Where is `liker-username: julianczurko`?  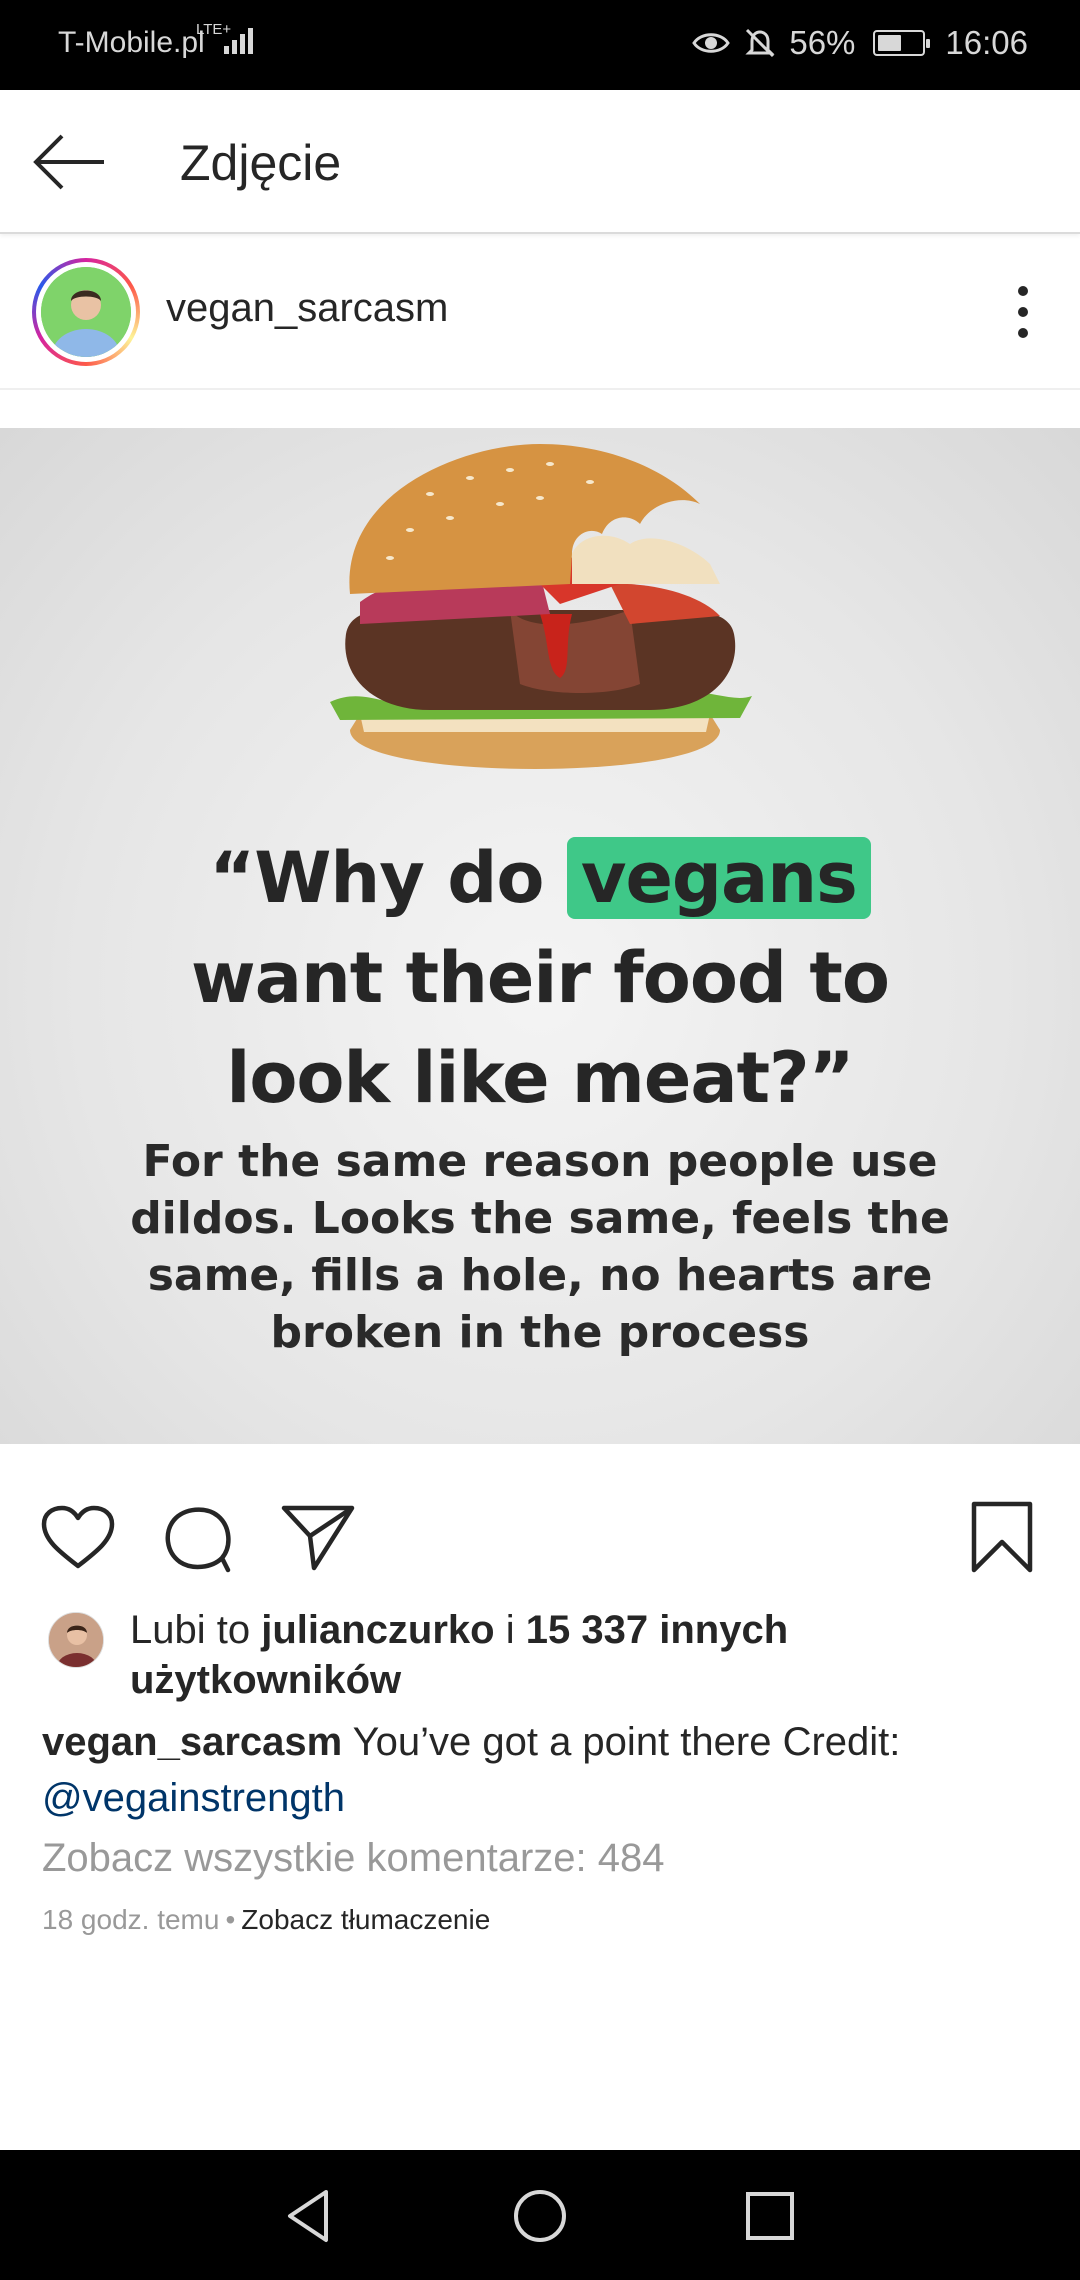
liker-username: julianczurko is located at coordinates (377, 1630).